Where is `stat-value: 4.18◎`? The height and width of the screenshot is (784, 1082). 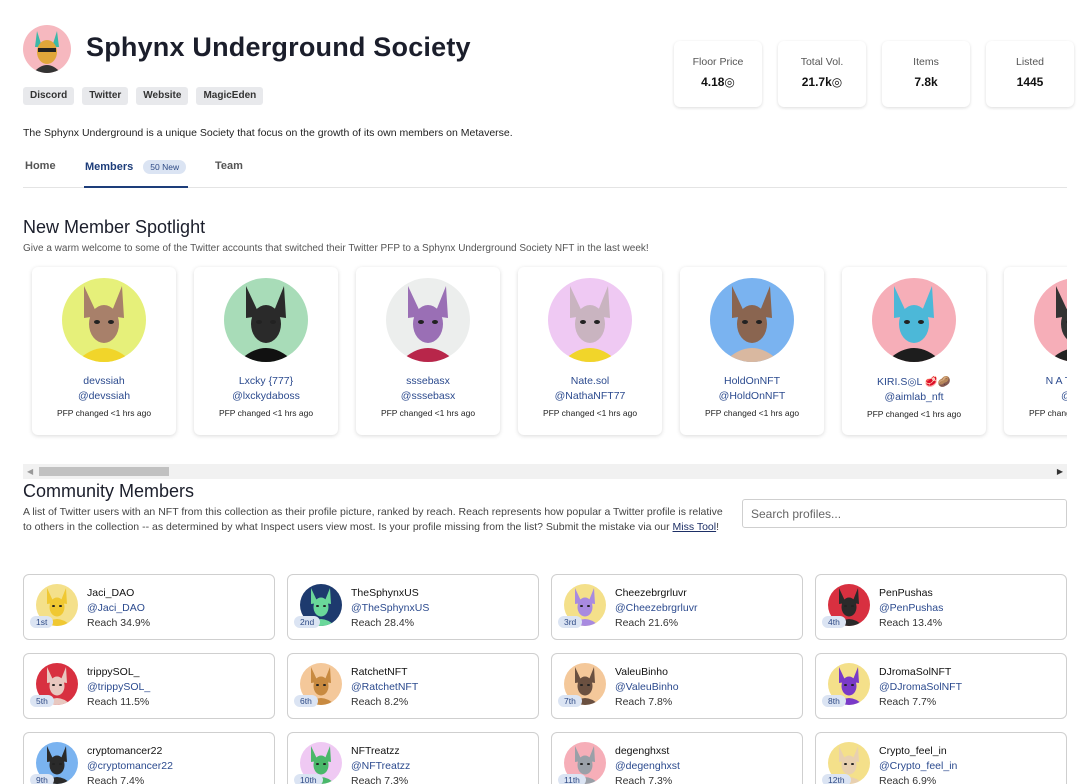 stat-value: 4.18◎ is located at coordinates (718, 82).